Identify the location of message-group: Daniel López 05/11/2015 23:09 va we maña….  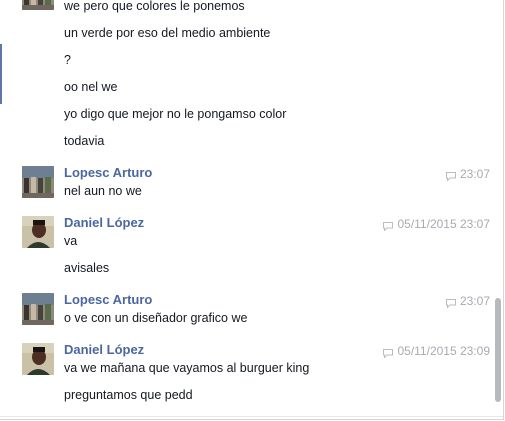
(245, 374).